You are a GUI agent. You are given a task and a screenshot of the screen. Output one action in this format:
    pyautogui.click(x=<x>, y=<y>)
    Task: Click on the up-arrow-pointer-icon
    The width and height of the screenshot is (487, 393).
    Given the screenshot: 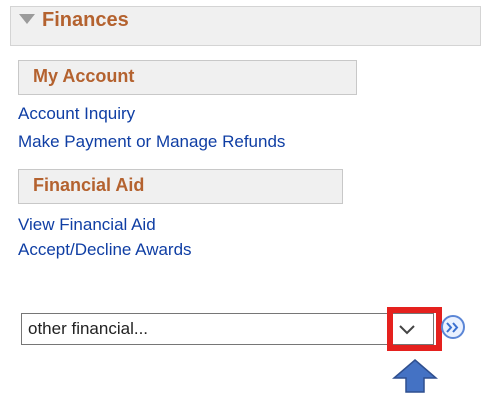 What is the action you would take?
    pyautogui.click(x=415, y=376)
    